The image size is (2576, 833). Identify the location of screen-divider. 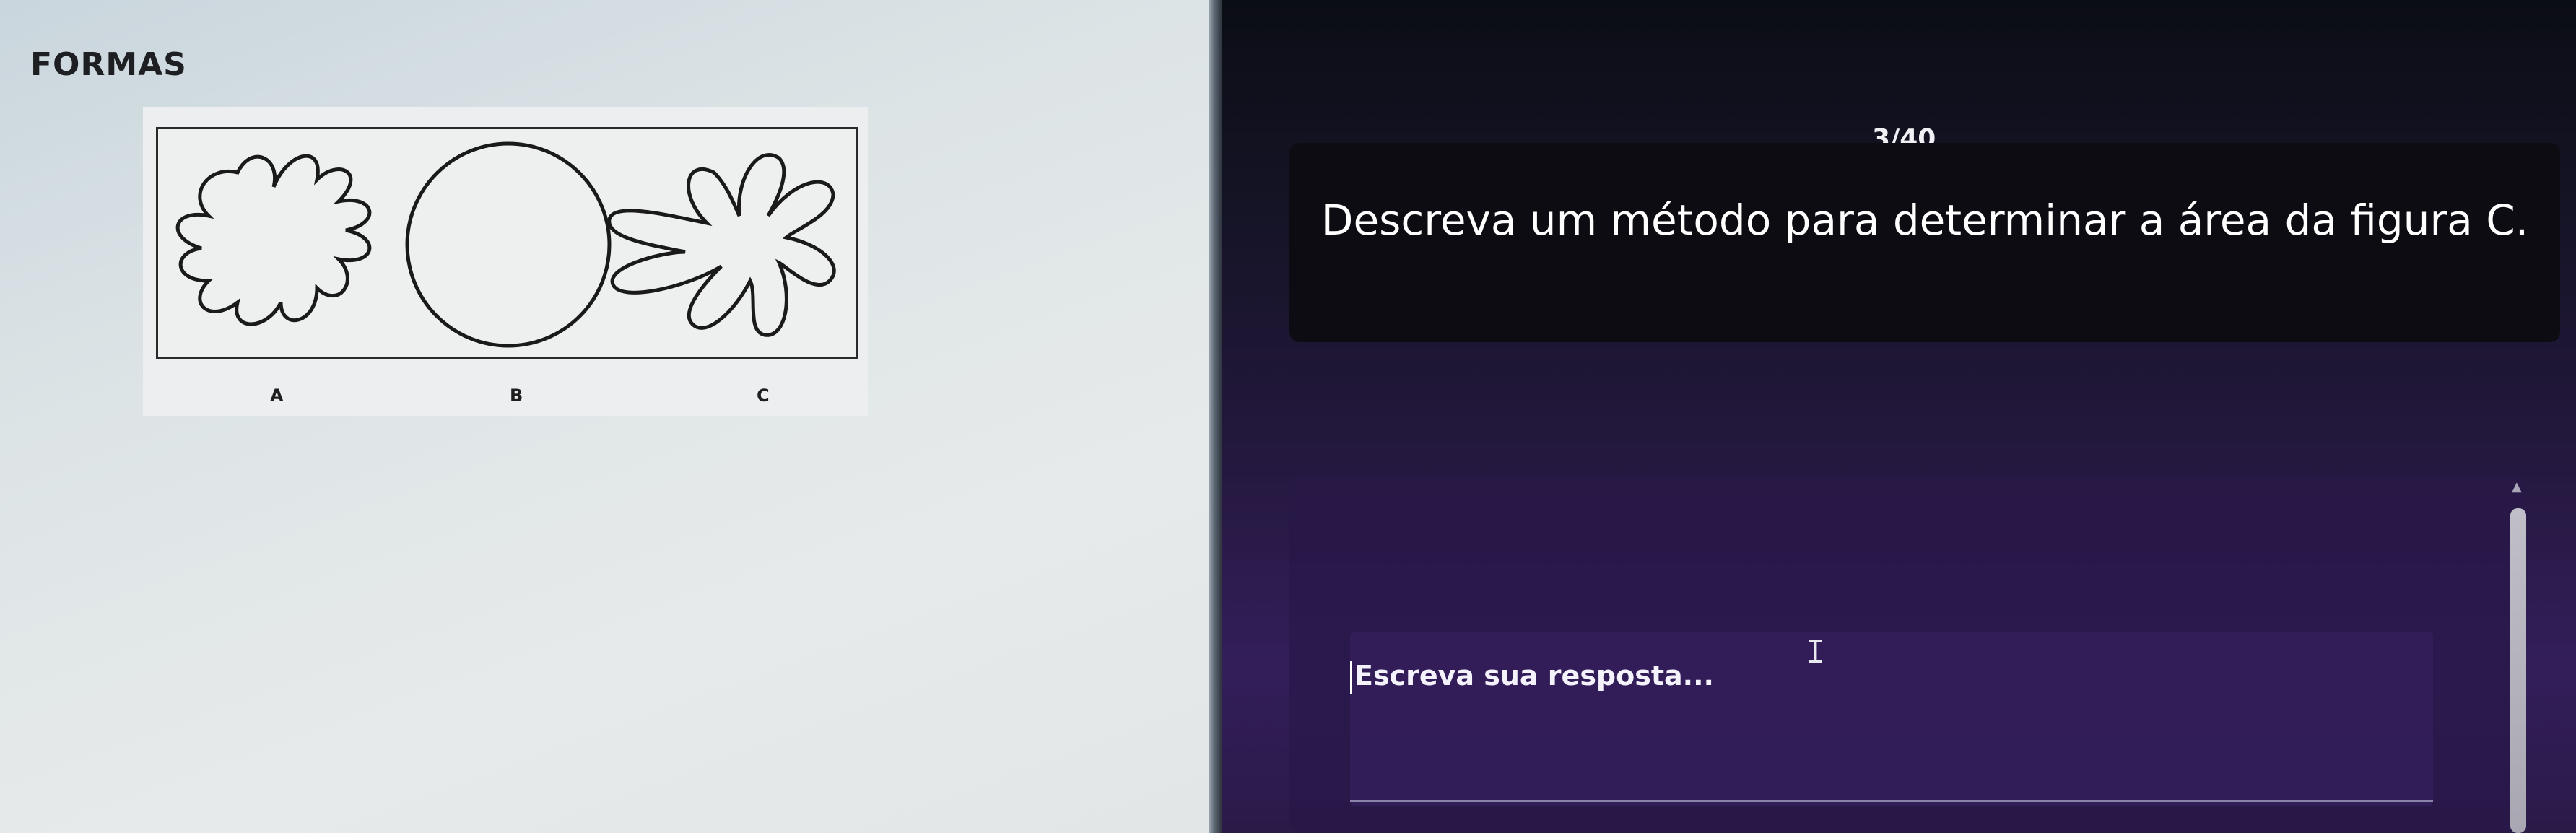
(1215, 416).